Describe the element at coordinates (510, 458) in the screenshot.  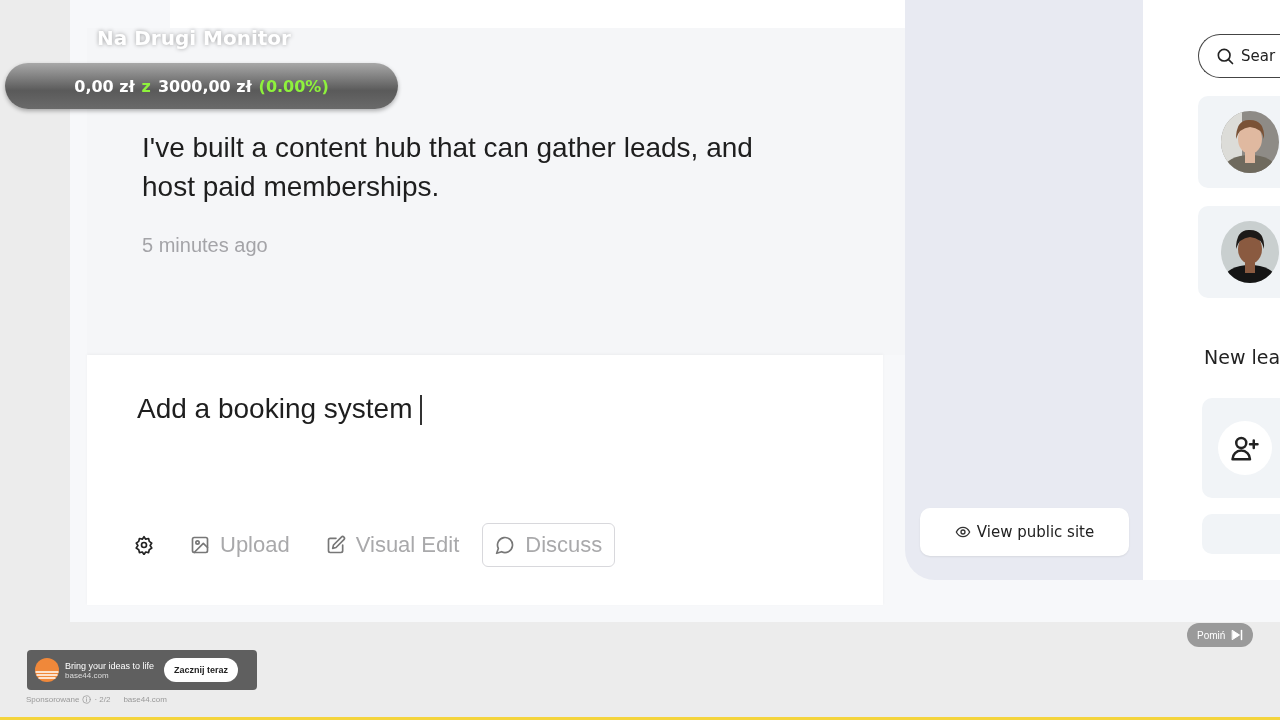
I see `prompt-field: Add a booking system` at that location.